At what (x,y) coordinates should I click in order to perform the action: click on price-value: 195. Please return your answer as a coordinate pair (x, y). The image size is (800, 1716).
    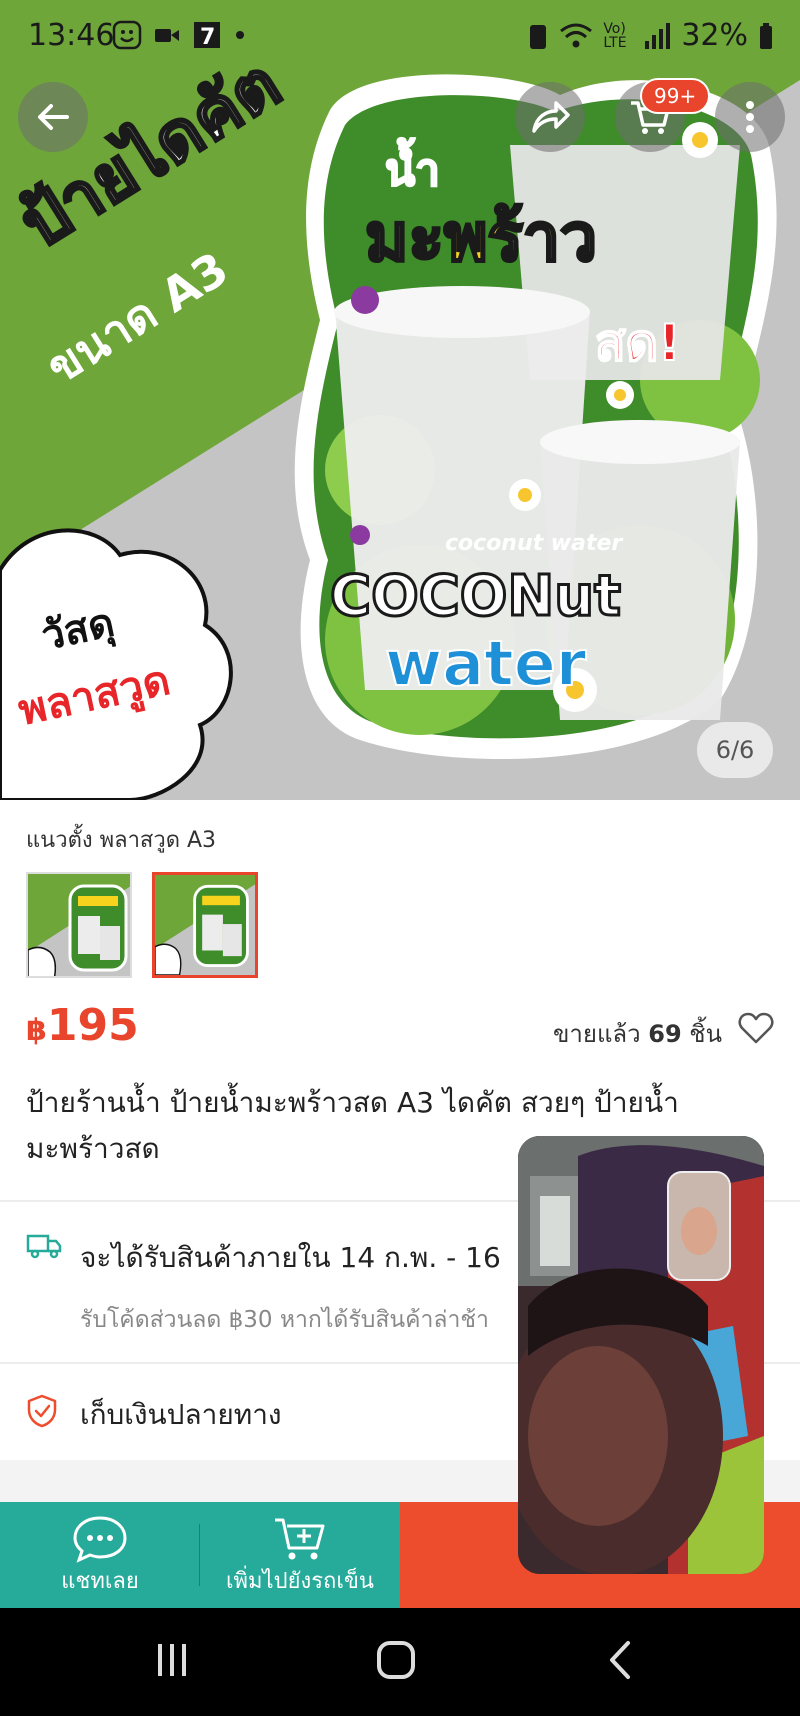
    Looking at the image, I should click on (92, 1025).